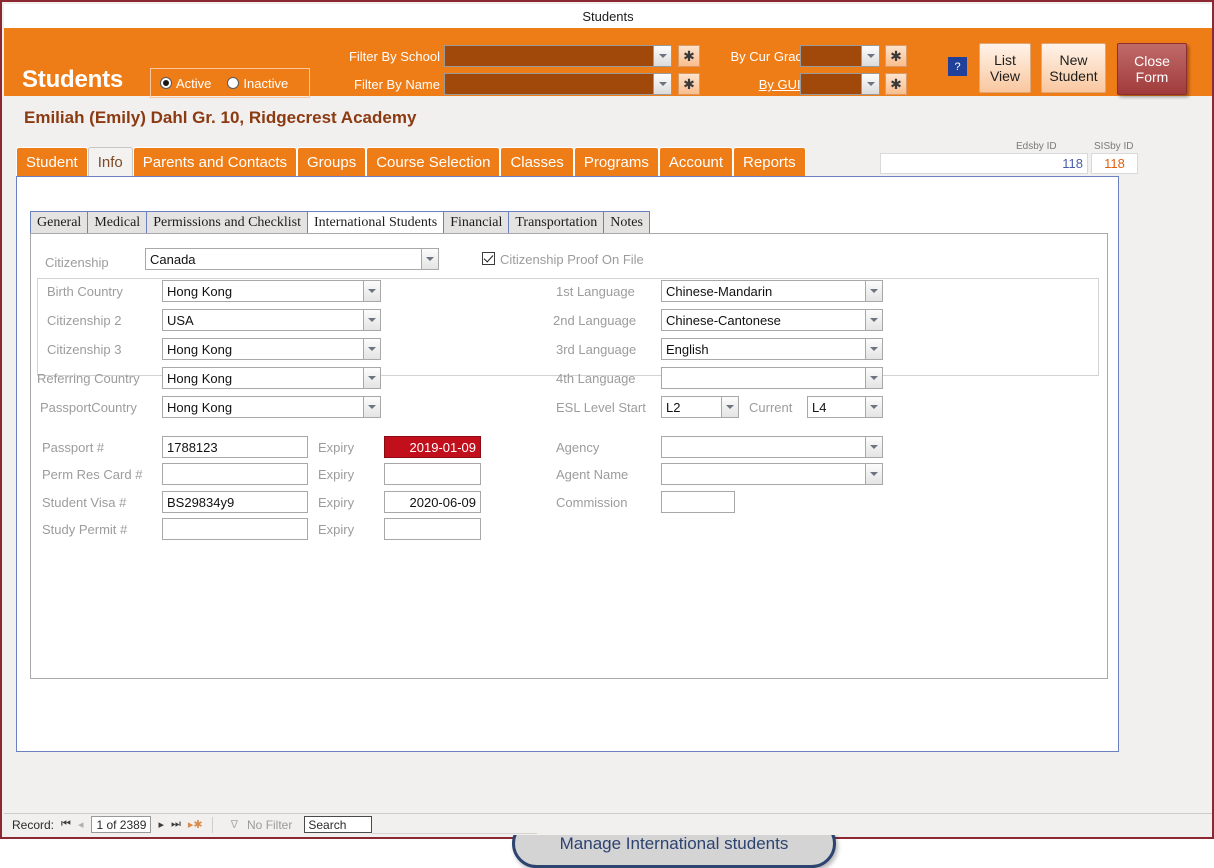 The height and width of the screenshot is (868, 1214). What do you see at coordinates (84, 502) in the screenshot?
I see `student-visa-number-label: Student Visa #` at bounding box center [84, 502].